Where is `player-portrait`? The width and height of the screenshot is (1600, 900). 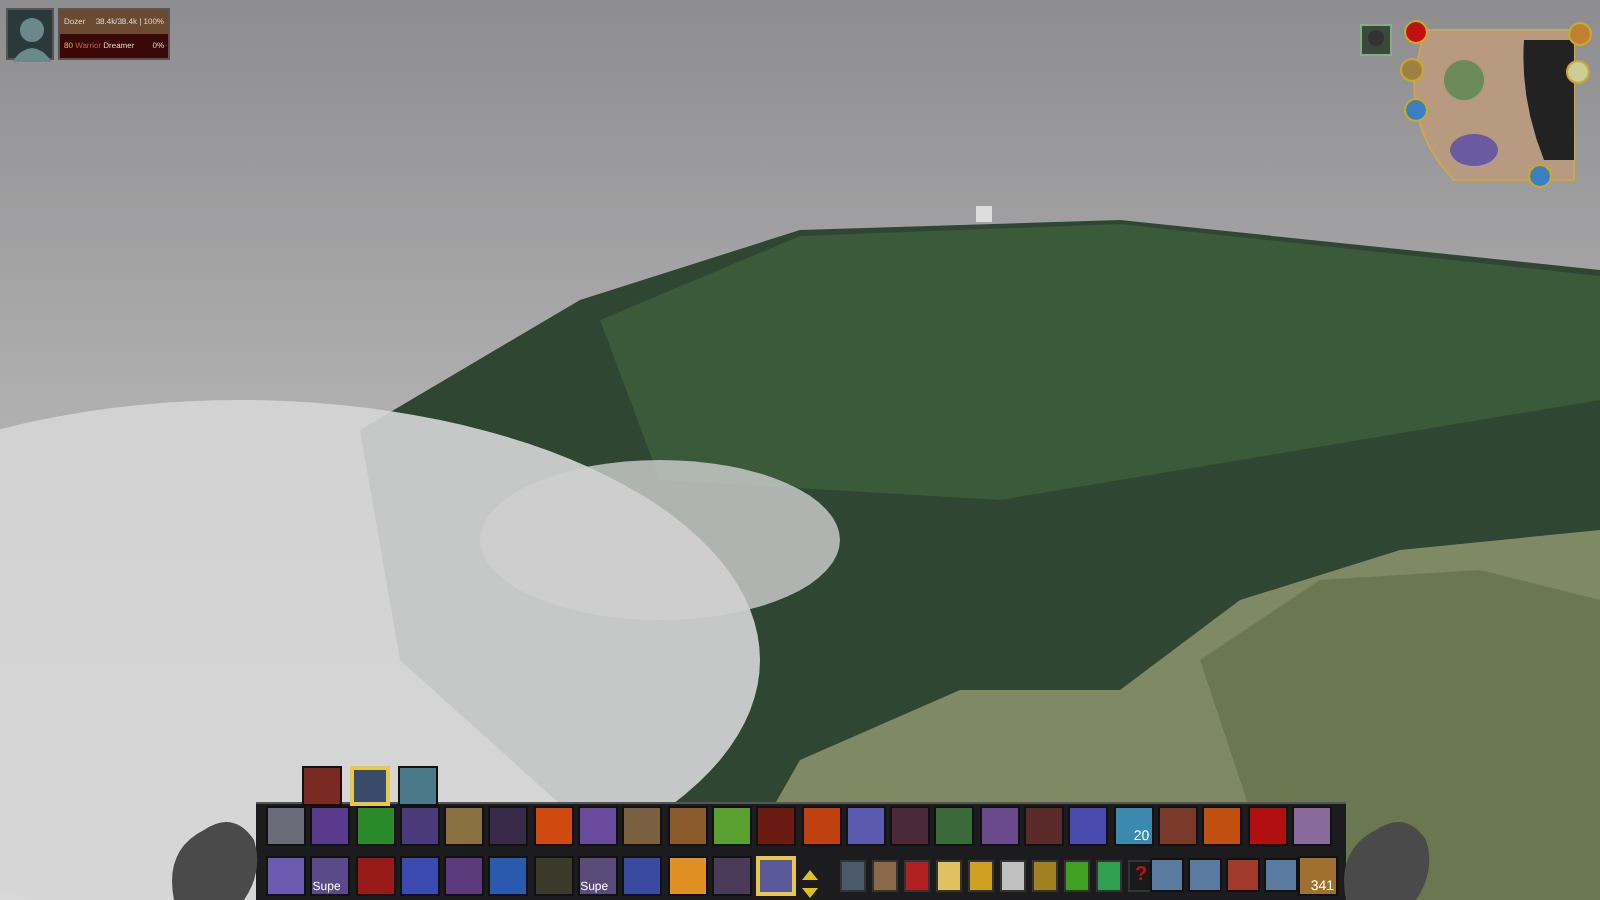
player-portrait is located at coordinates (30, 34).